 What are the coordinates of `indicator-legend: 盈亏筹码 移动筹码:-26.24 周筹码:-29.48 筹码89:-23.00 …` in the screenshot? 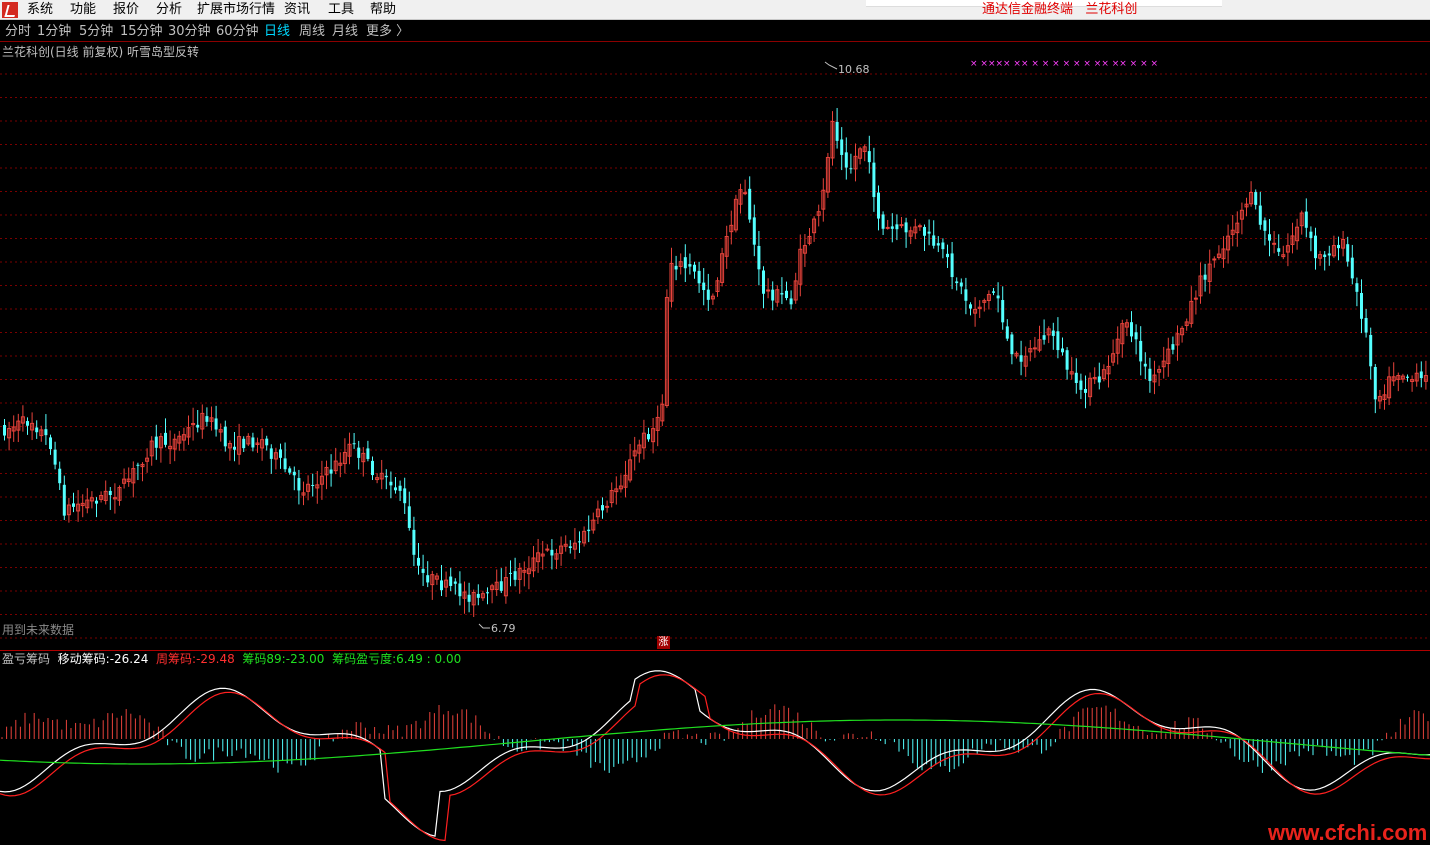 It's located at (231, 659).